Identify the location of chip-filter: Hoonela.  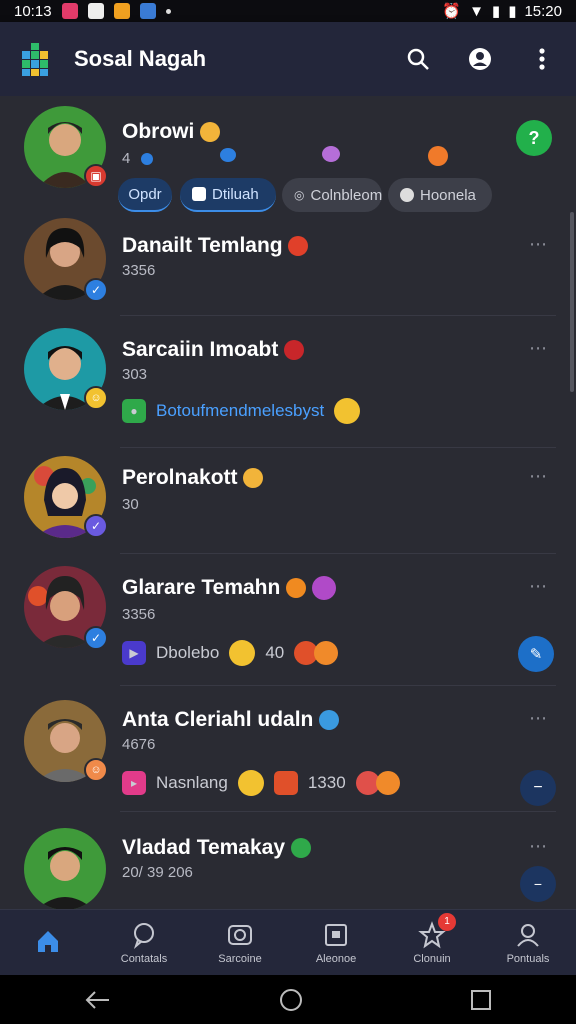
(440, 195).